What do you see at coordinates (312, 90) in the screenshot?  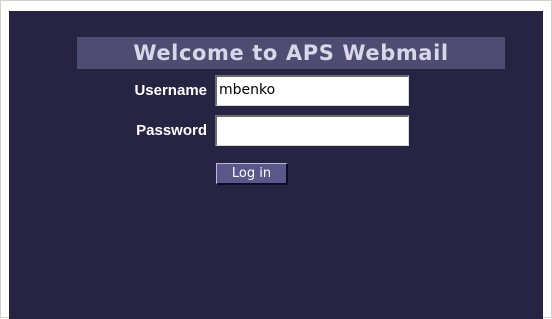 I see `username-field: mbenko` at bounding box center [312, 90].